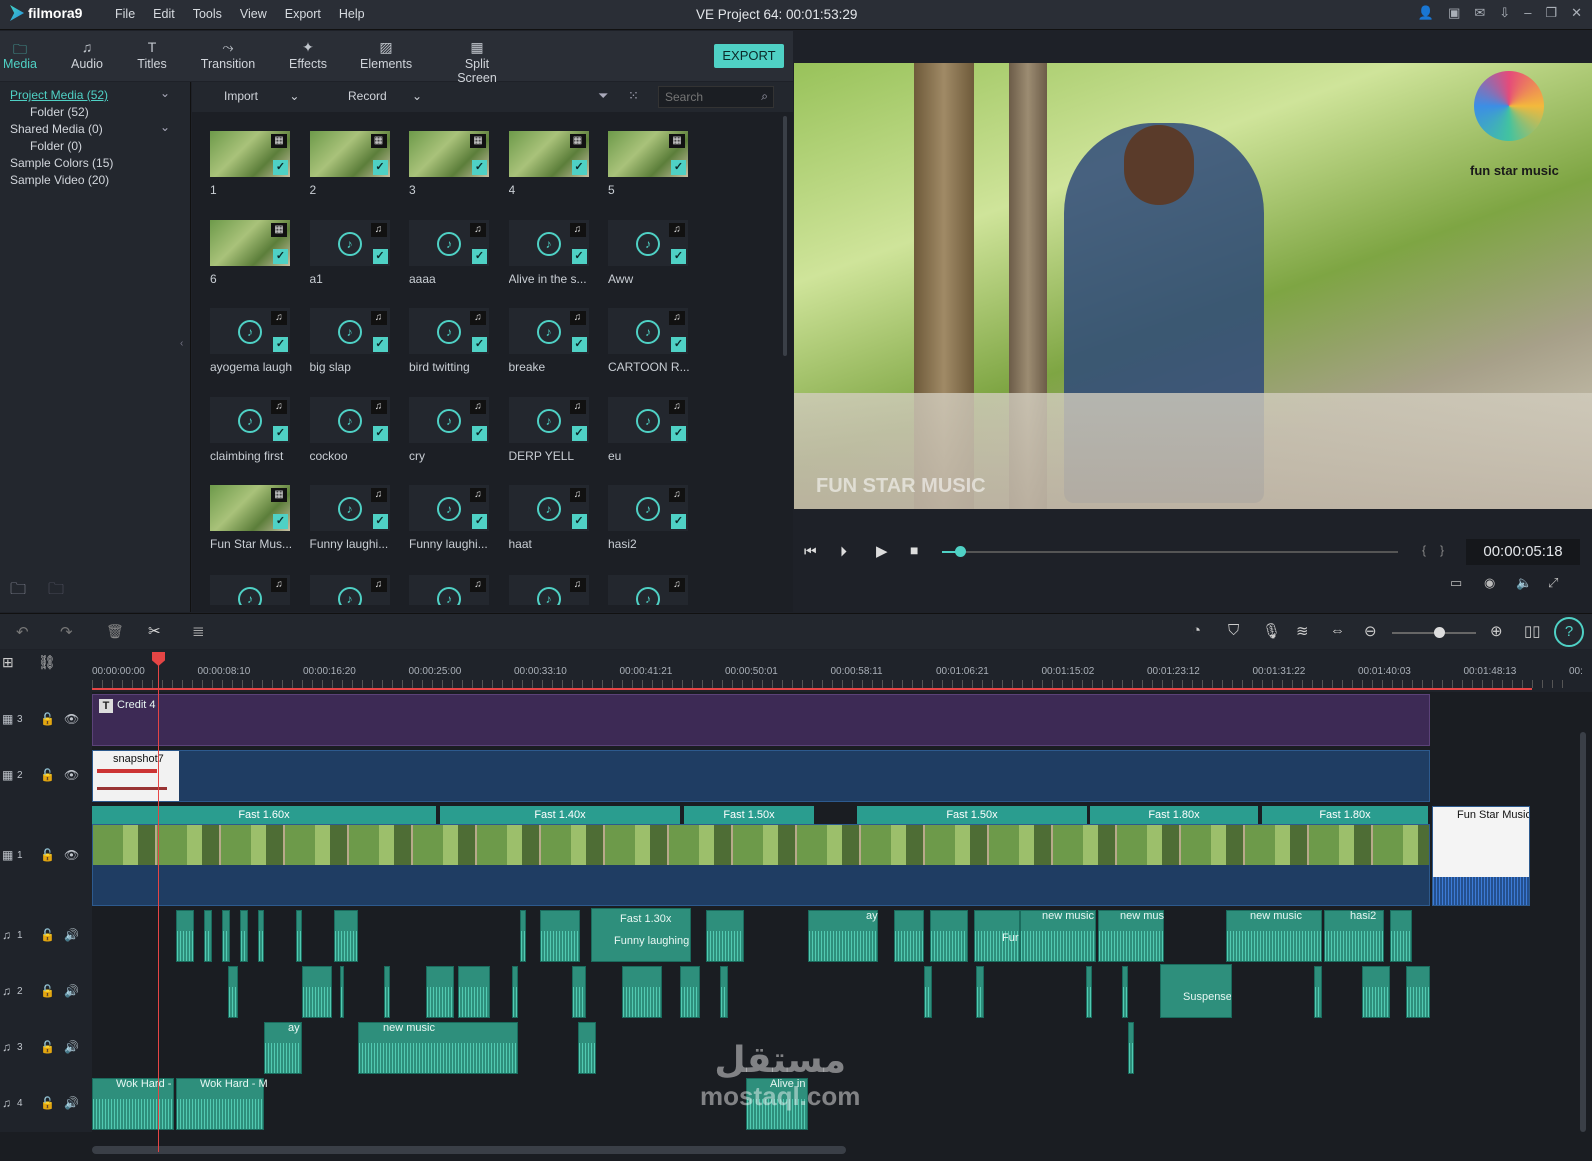 The width and height of the screenshot is (1592, 1161). What do you see at coordinates (548, 432) in the screenshot?
I see `media-item: ♪ ♫ ✓ DERP YELL` at bounding box center [548, 432].